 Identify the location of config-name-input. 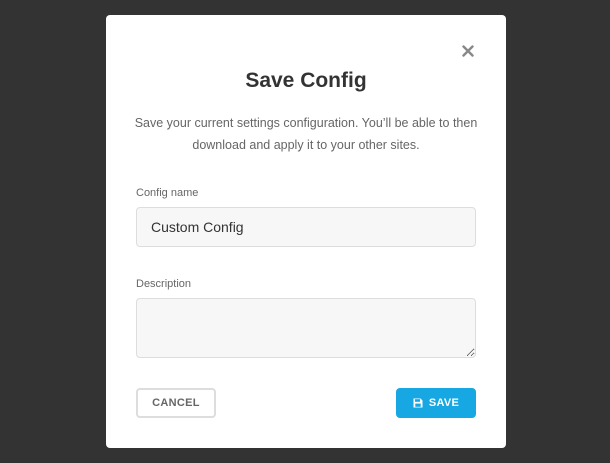
(306, 227).